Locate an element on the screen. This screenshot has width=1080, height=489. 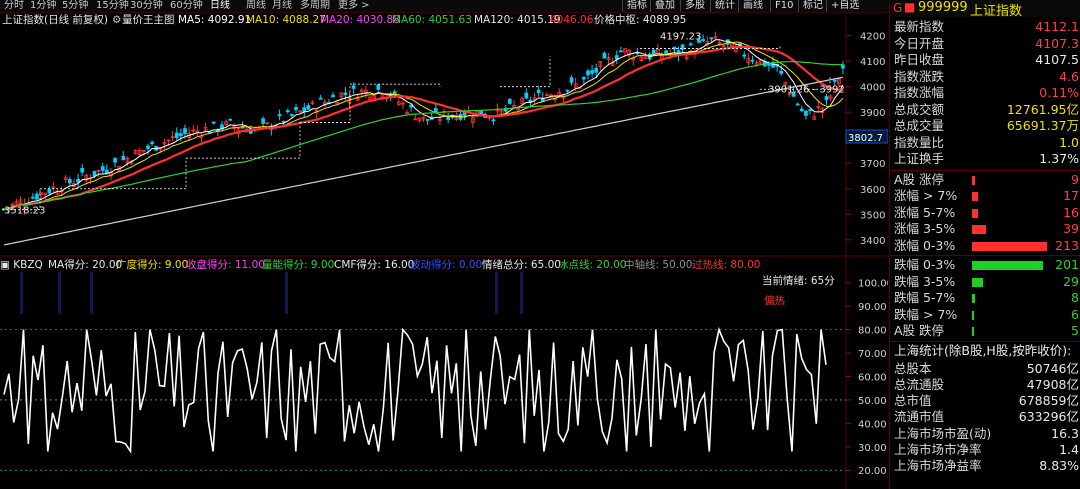
market-row-1-label: 总流通股 is located at coordinates (919, 384).